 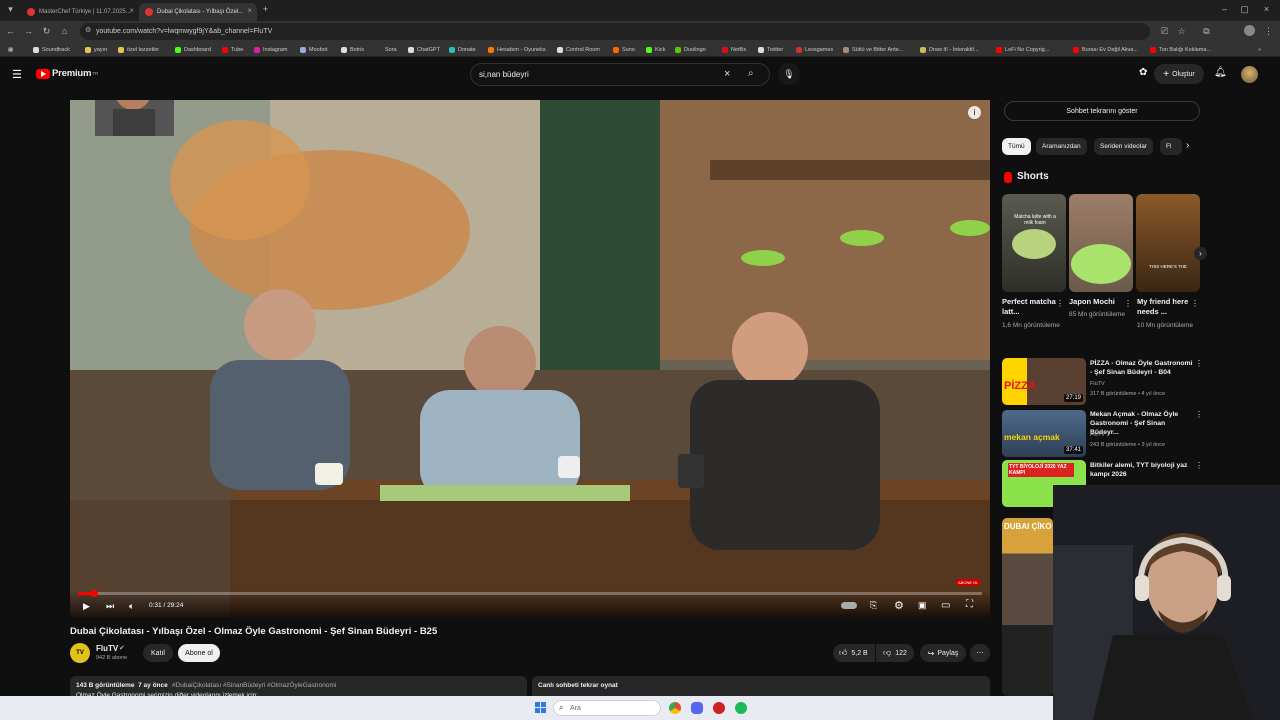 What do you see at coordinates (28, 31) in the screenshot?
I see `forward-icon: →` at bounding box center [28, 31].